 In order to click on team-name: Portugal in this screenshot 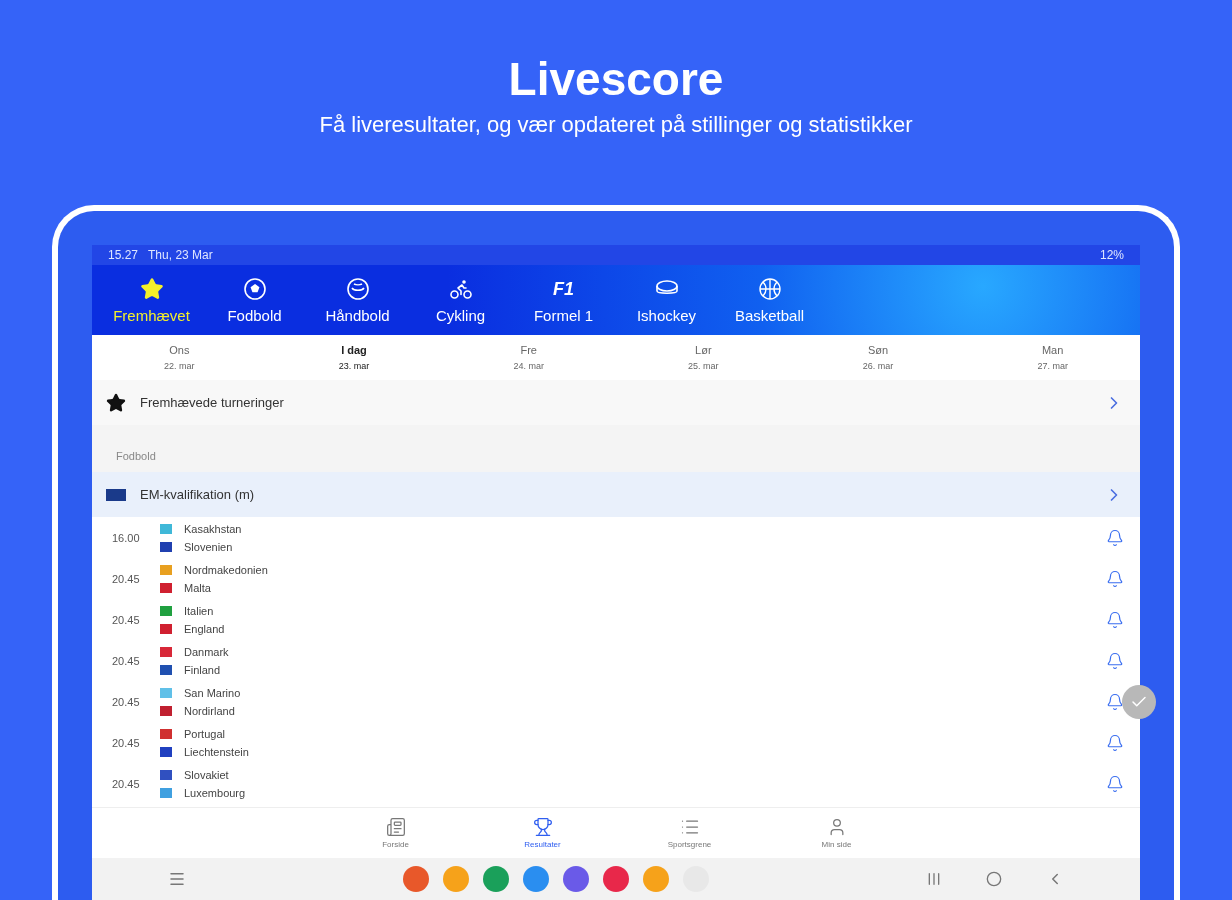, I will do `click(204, 733)`.